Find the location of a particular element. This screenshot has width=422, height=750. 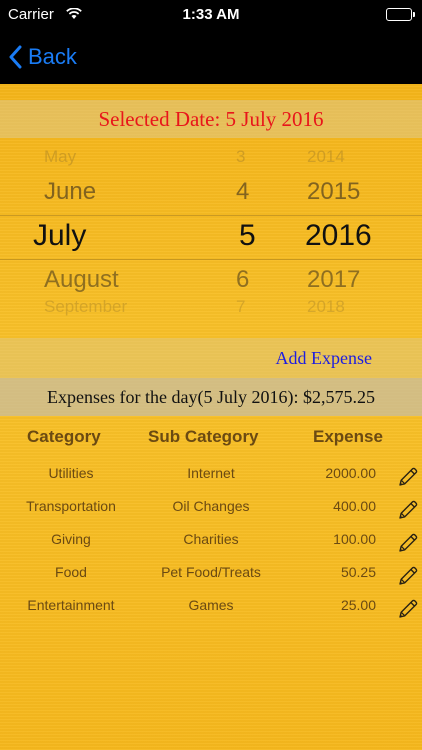

picker-selected-row: July 5 2016 is located at coordinates (211, 235).